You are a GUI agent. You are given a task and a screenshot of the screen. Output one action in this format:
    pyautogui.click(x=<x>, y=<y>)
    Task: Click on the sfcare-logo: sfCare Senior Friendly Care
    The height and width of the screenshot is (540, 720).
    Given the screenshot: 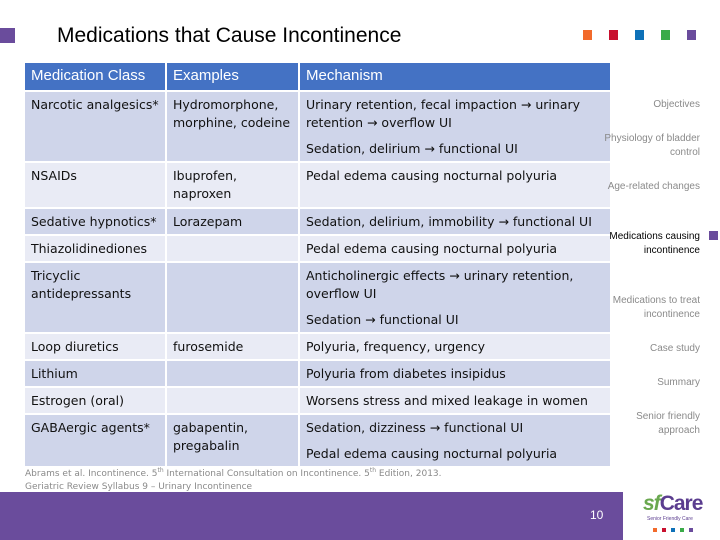 What is the action you would take?
    pyautogui.click(x=678, y=515)
    